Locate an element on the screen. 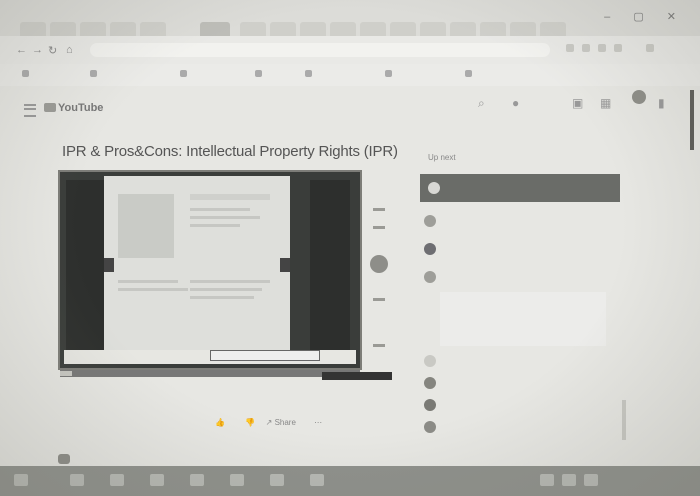 Image resolution: width=700 pixels, height=496 pixels. back-icon: ← is located at coordinates (21, 50).